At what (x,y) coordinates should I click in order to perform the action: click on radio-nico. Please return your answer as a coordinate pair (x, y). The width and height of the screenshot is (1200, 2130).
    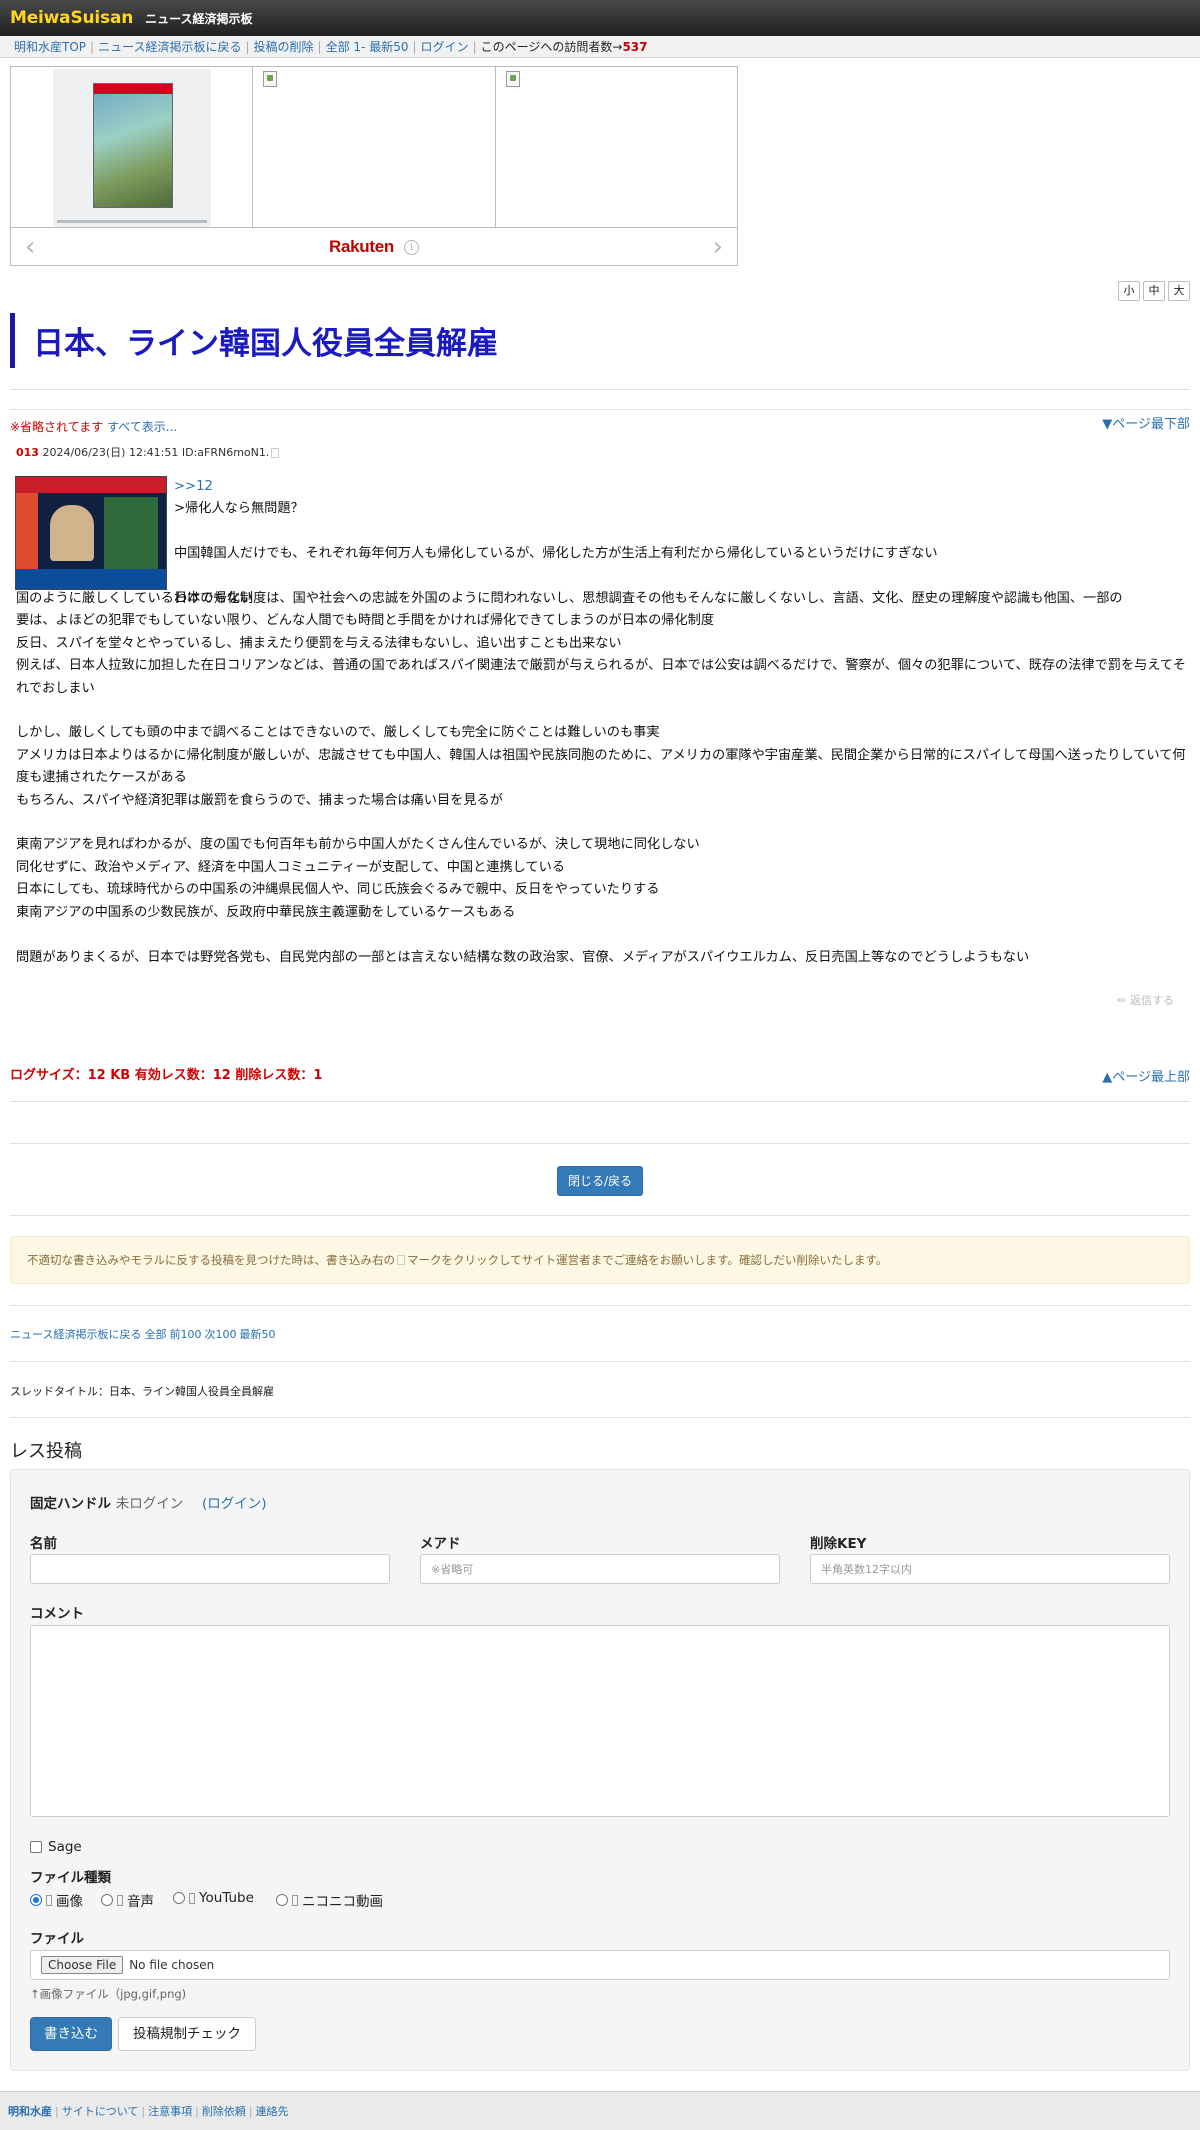
    Looking at the image, I should click on (282, 1900).